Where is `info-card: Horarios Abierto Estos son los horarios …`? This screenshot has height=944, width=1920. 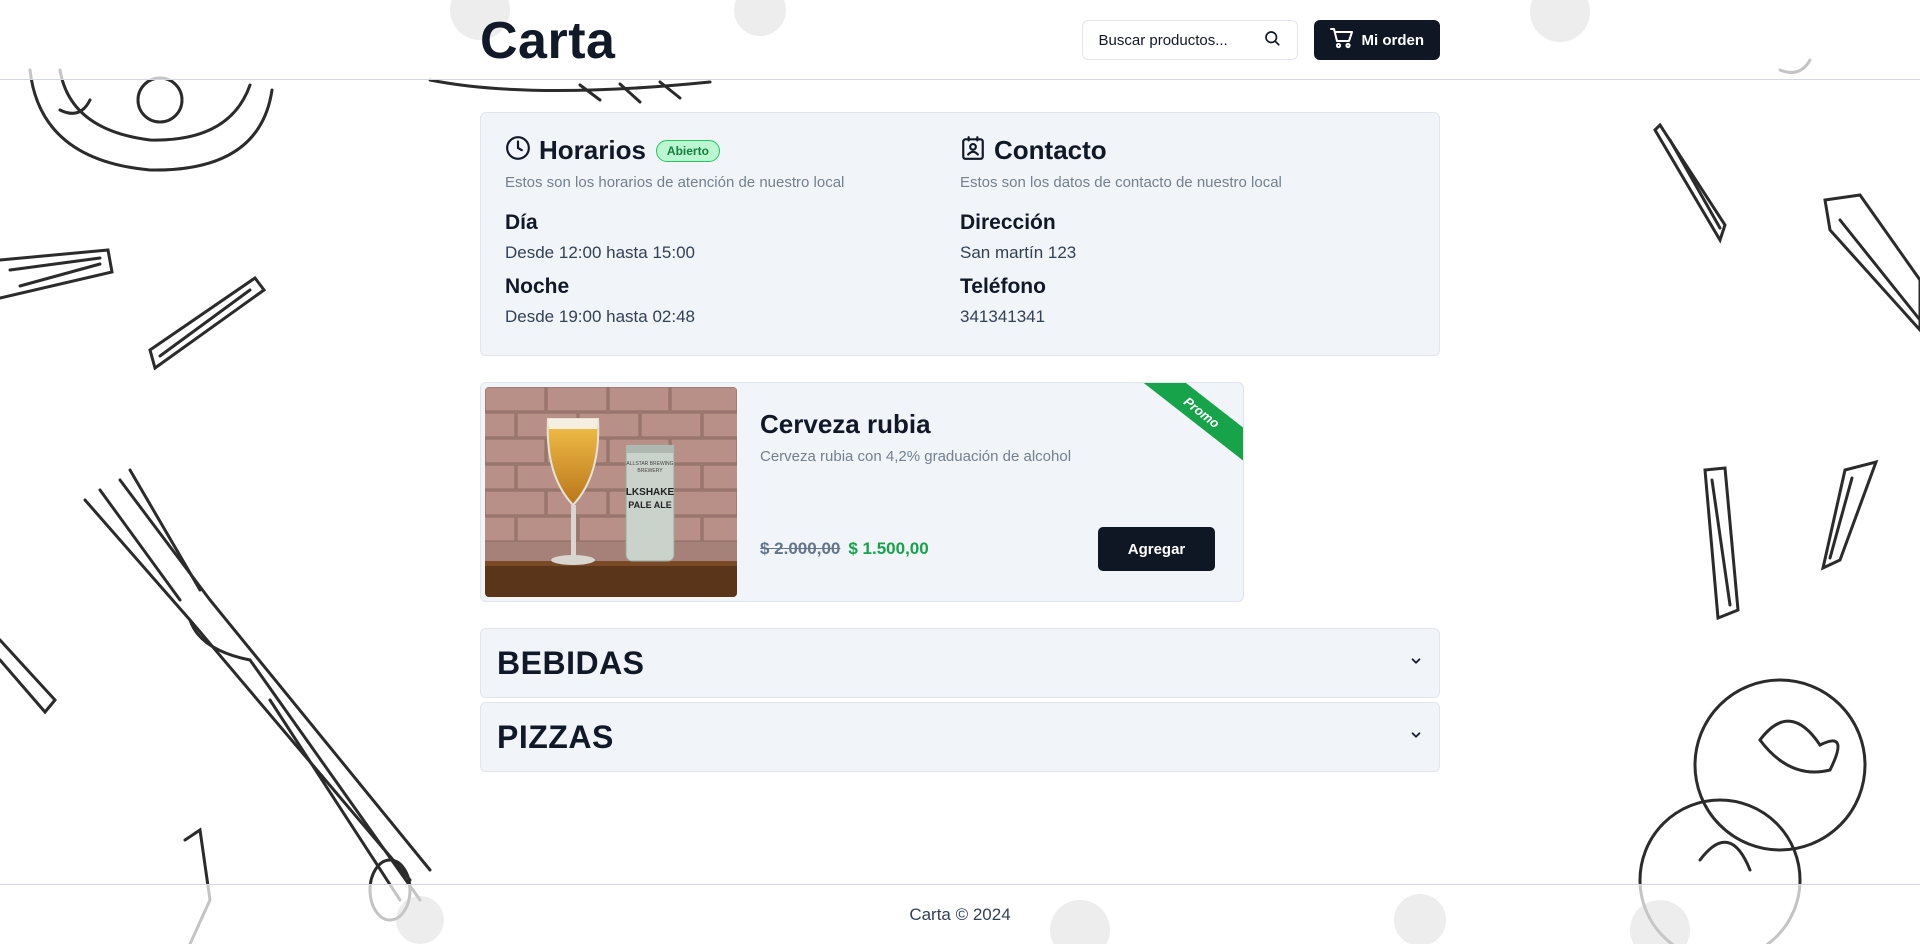 info-card: Horarios Abierto Estos son los horarios … is located at coordinates (960, 234).